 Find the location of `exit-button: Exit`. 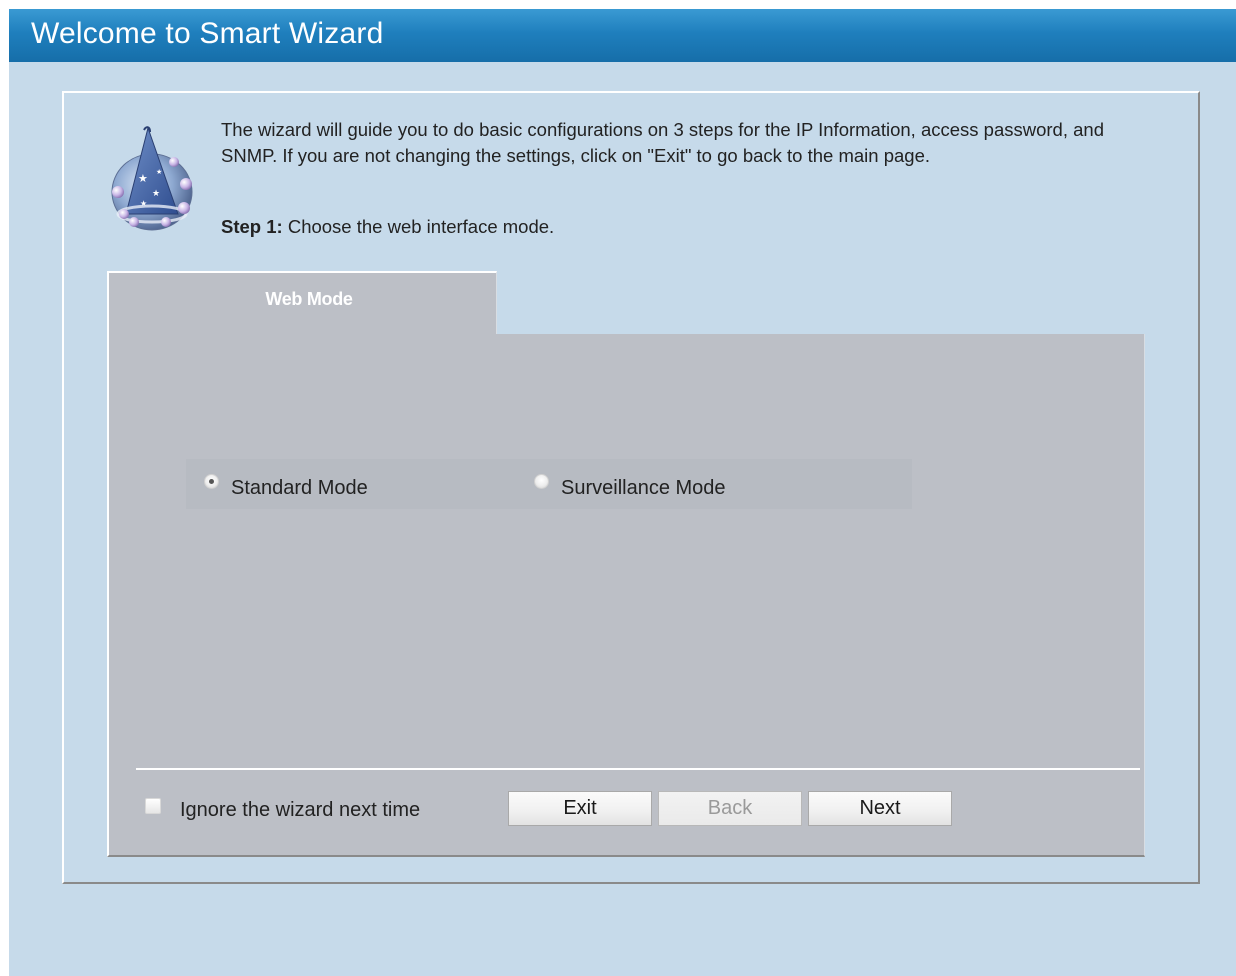

exit-button: Exit is located at coordinates (580, 808).